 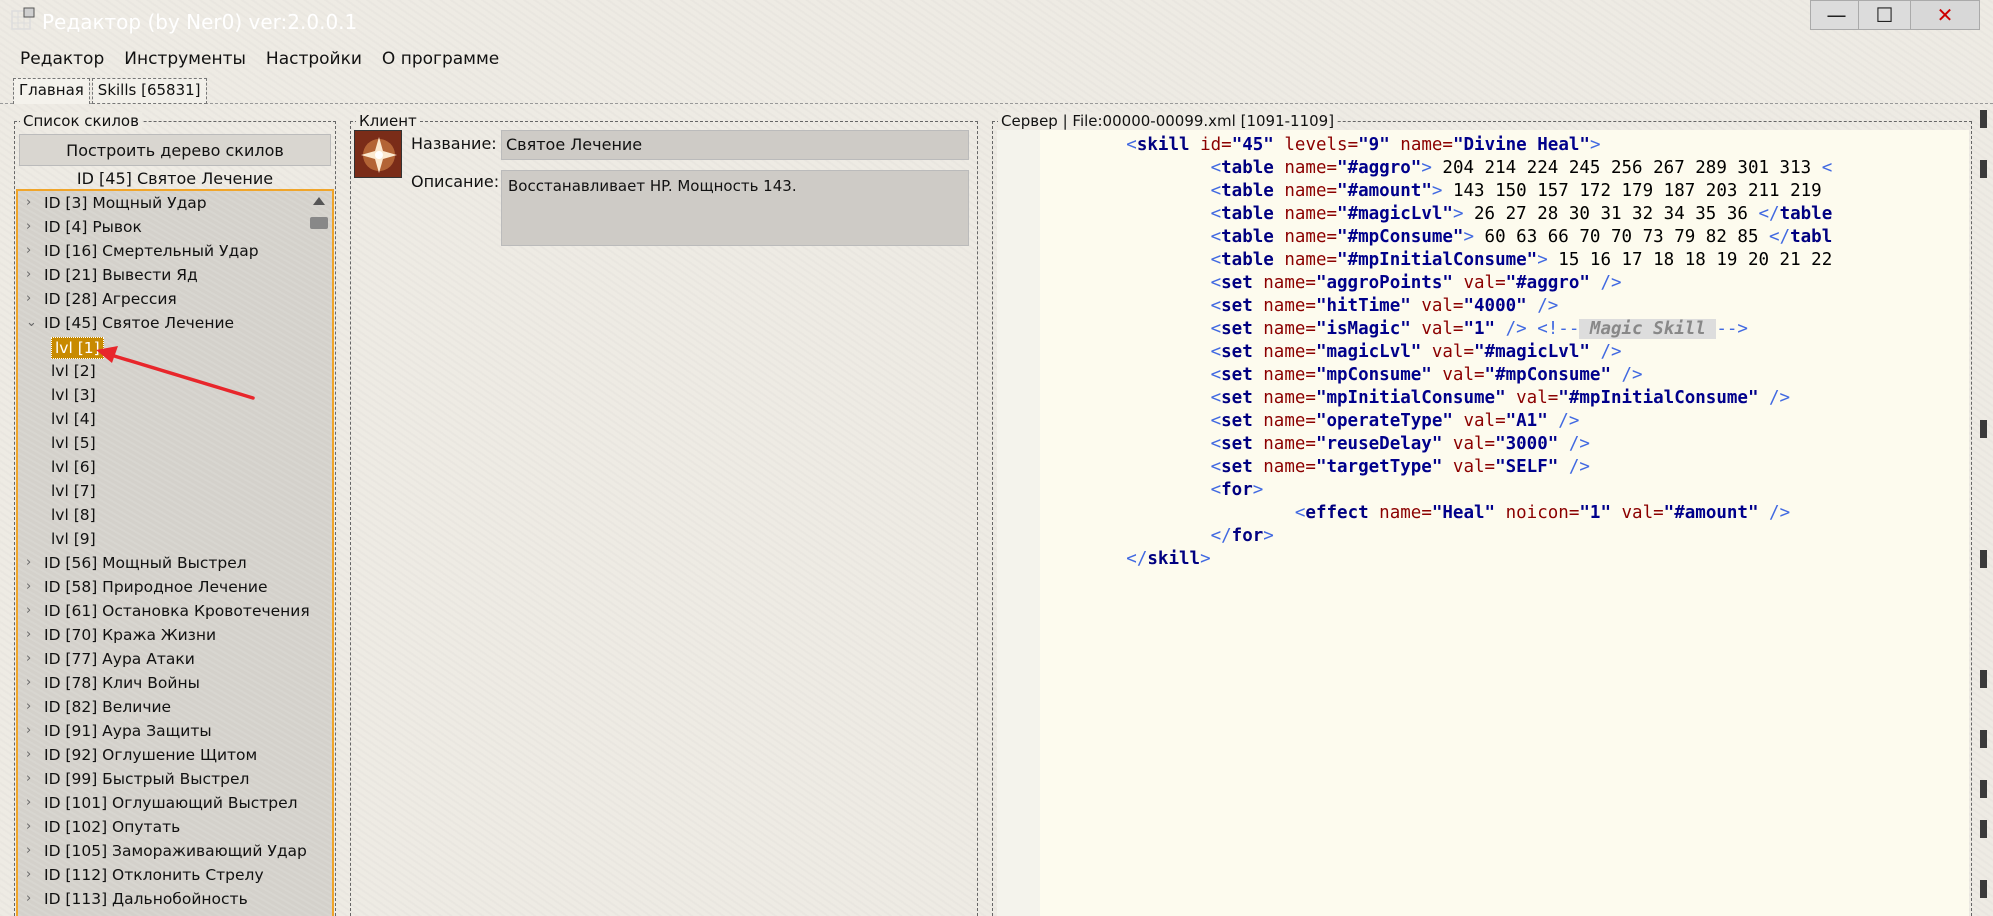 What do you see at coordinates (314, 59) in the screenshot?
I see `menu-settings: Настройки` at bounding box center [314, 59].